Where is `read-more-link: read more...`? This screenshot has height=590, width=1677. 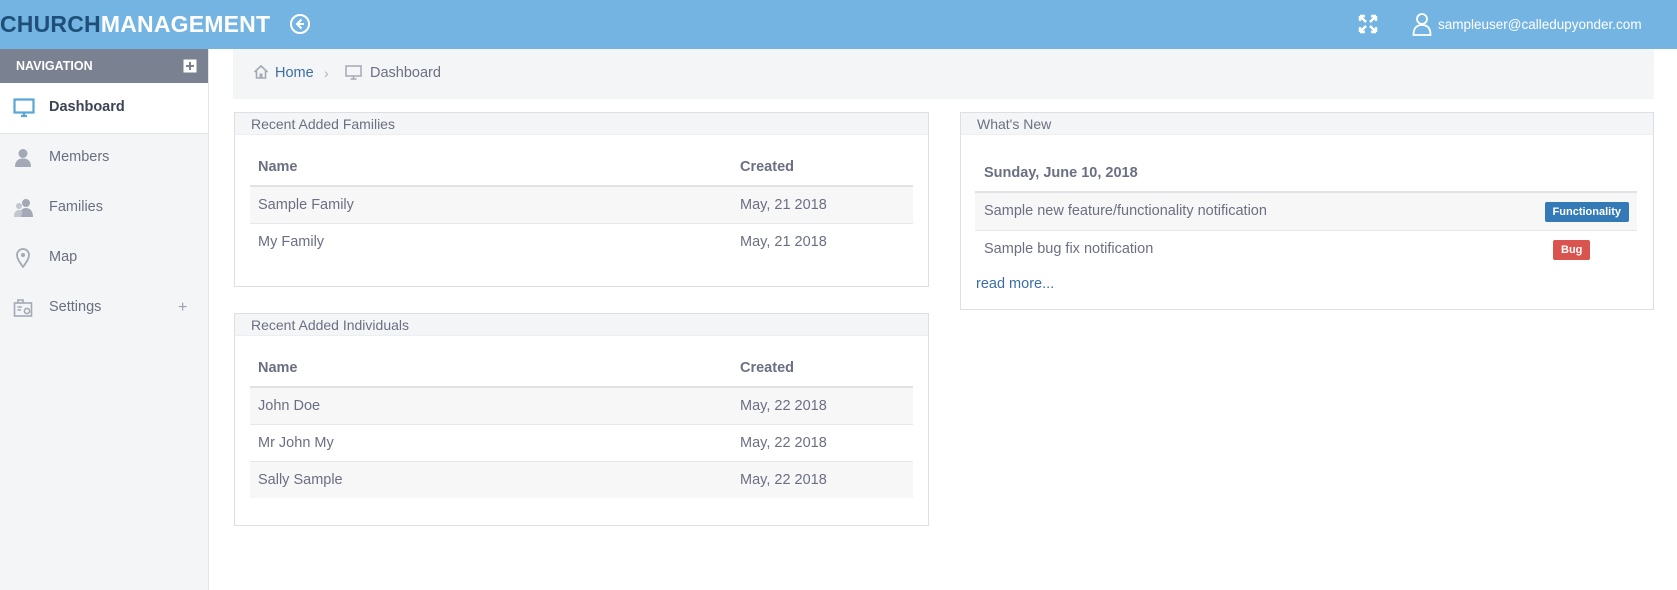
read-more-link: read more... is located at coordinates (1015, 284).